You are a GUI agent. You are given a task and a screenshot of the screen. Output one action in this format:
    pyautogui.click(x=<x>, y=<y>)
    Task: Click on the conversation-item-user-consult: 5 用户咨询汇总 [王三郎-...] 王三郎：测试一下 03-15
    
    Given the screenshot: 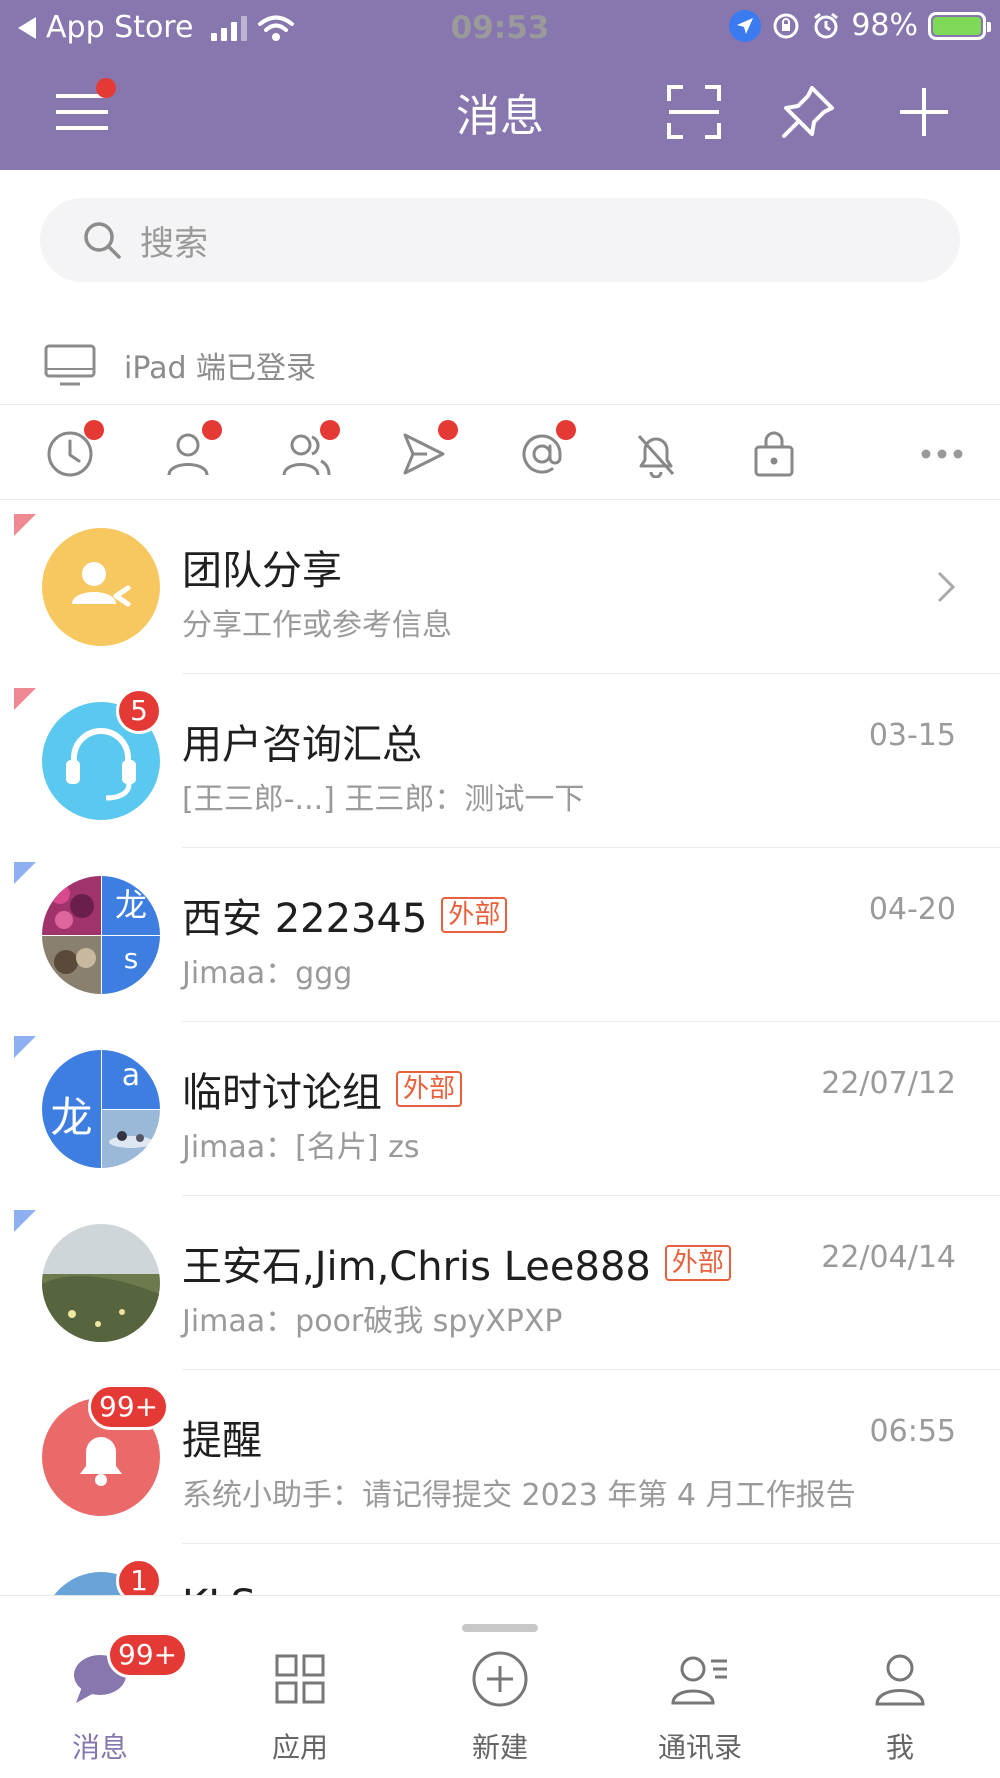 What is the action you would take?
    pyautogui.click(x=500, y=761)
    